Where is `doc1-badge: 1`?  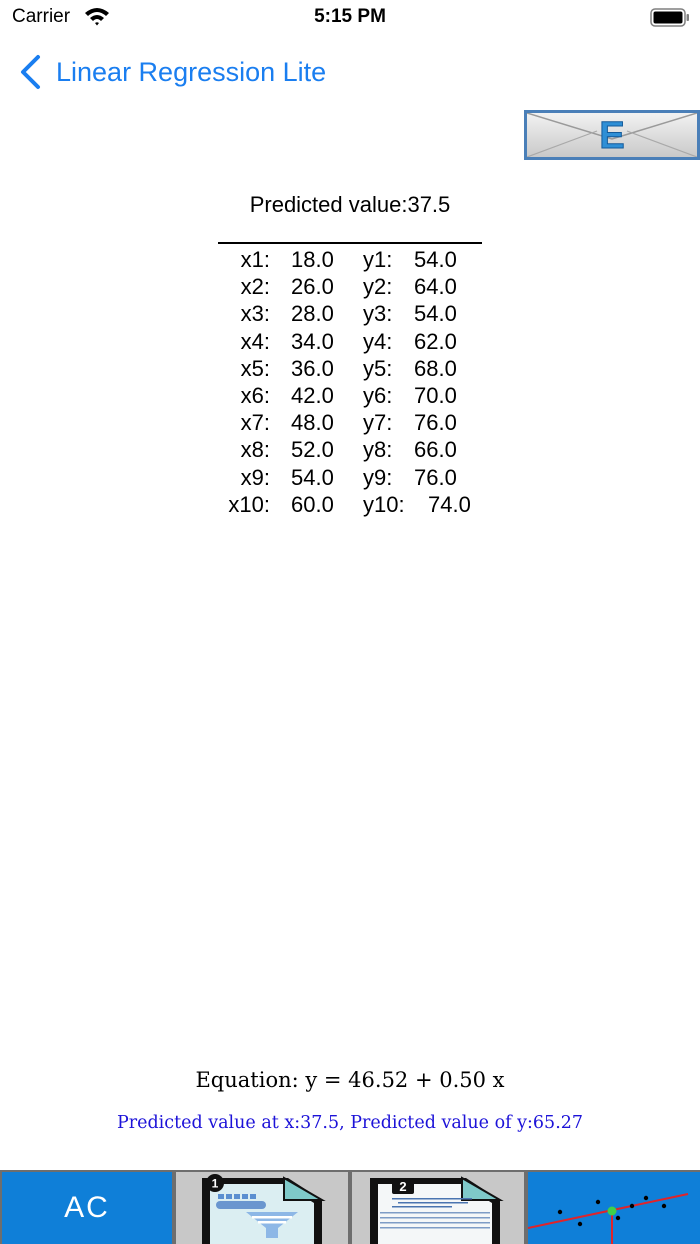
doc1-badge: 1 is located at coordinates (215, 1184).